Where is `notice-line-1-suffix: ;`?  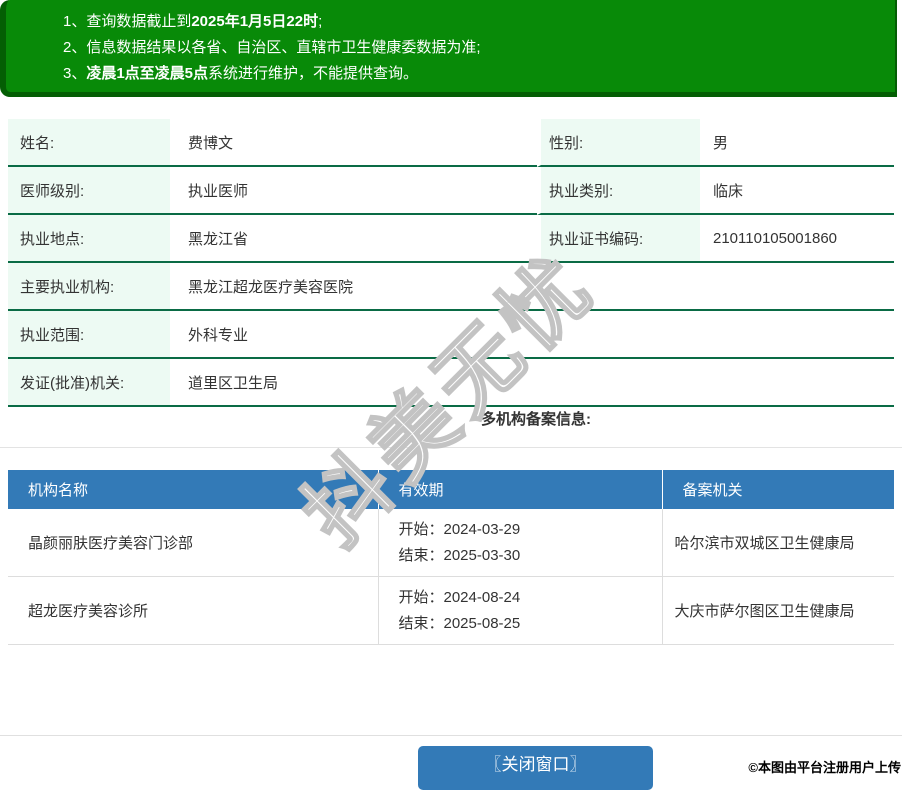 notice-line-1-suffix: ; is located at coordinates (320, 21).